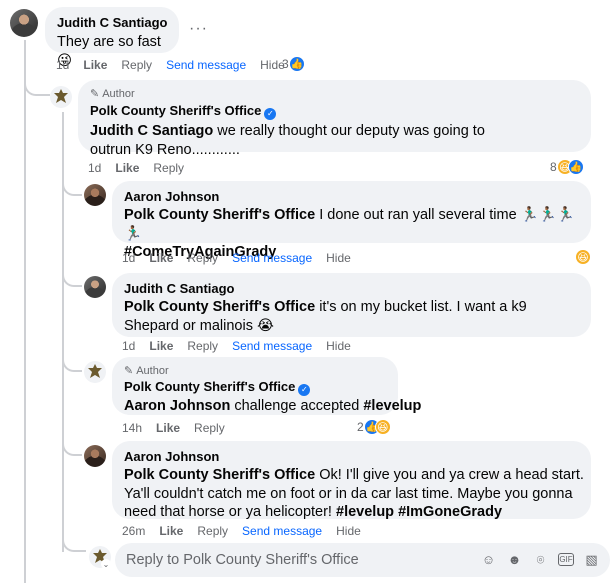 The width and height of the screenshot is (615, 583). Describe the element at coordinates (177, 406) in the screenshot. I see `mention-link: Aaron Johnson` at that location.